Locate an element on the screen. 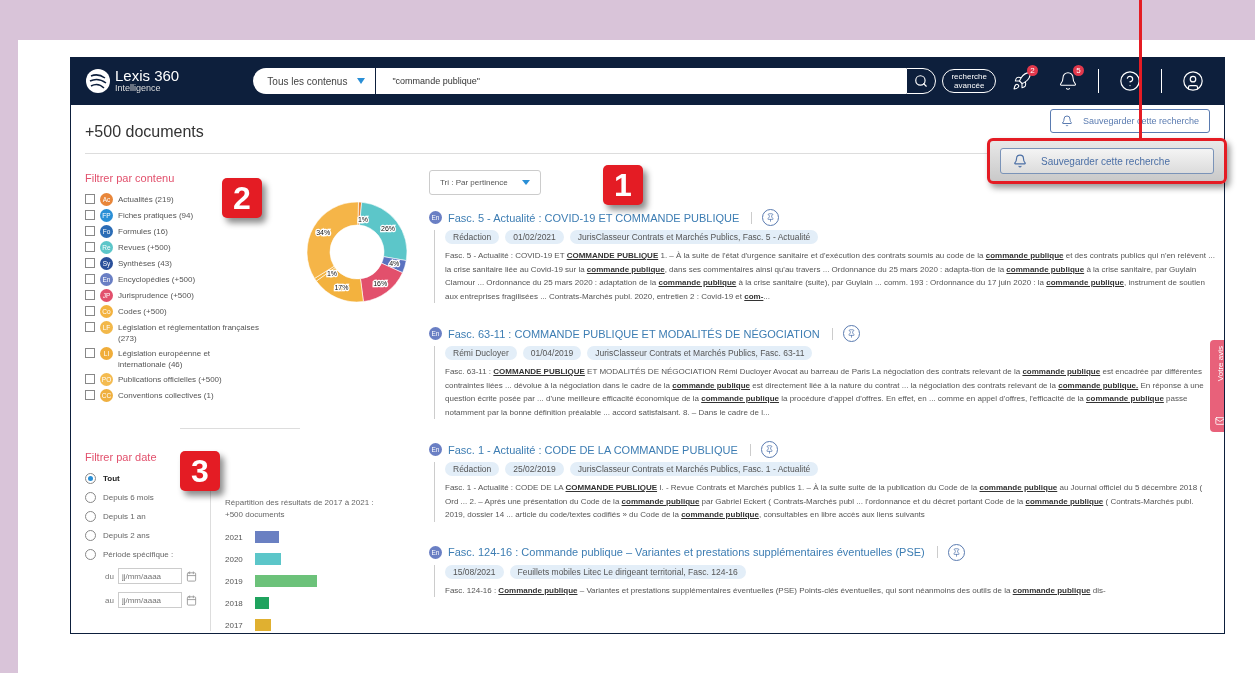  result-title-link: Fasc. 63-11 : COMMANDE PUBLIQUE ET MODALITÉS DE NÉGOCIATION is located at coordinates (640, 333).